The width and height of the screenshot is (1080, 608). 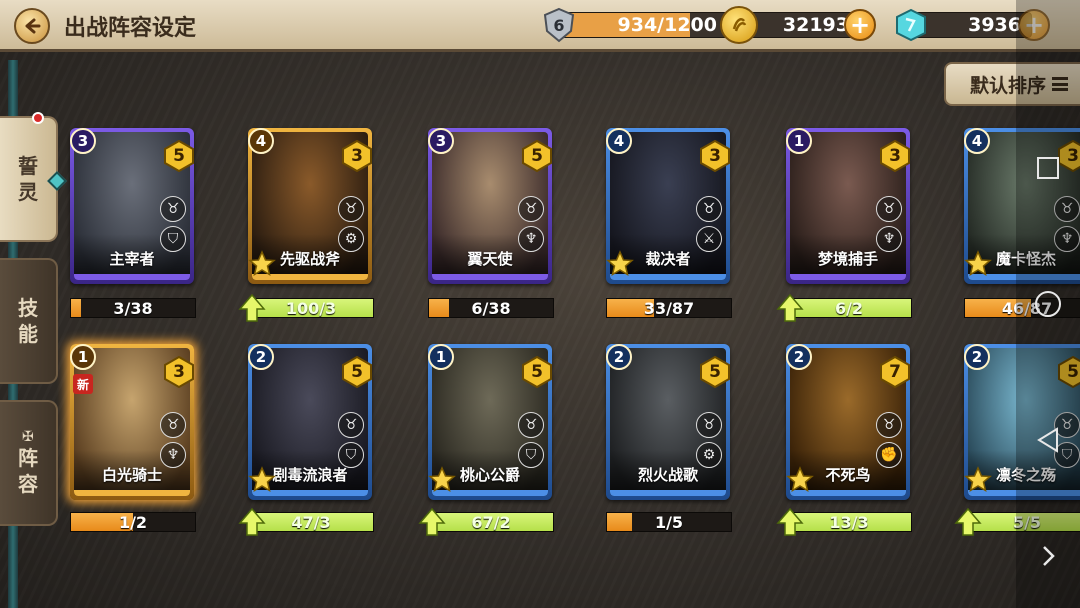 What do you see at coordinates (849, 308) in the screenshot?
I see `progress-text: 6/2` at bounding box center [849, 308].